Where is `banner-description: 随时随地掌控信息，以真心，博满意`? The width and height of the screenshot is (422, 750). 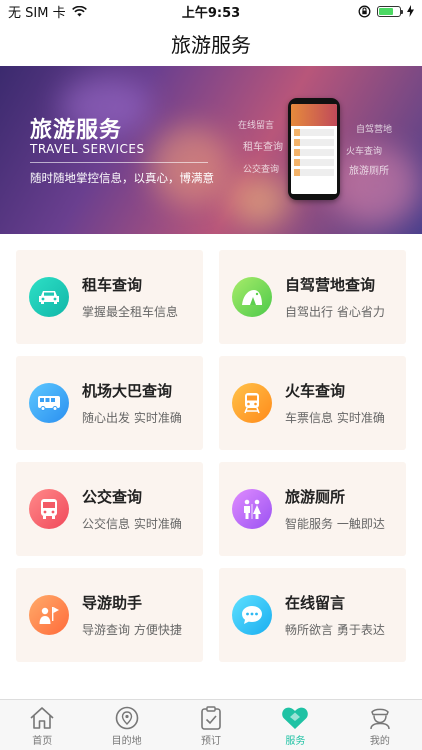 banner-description: 随时随地掌控信息，以真心，博满意 is located at coordinates (122, 178).